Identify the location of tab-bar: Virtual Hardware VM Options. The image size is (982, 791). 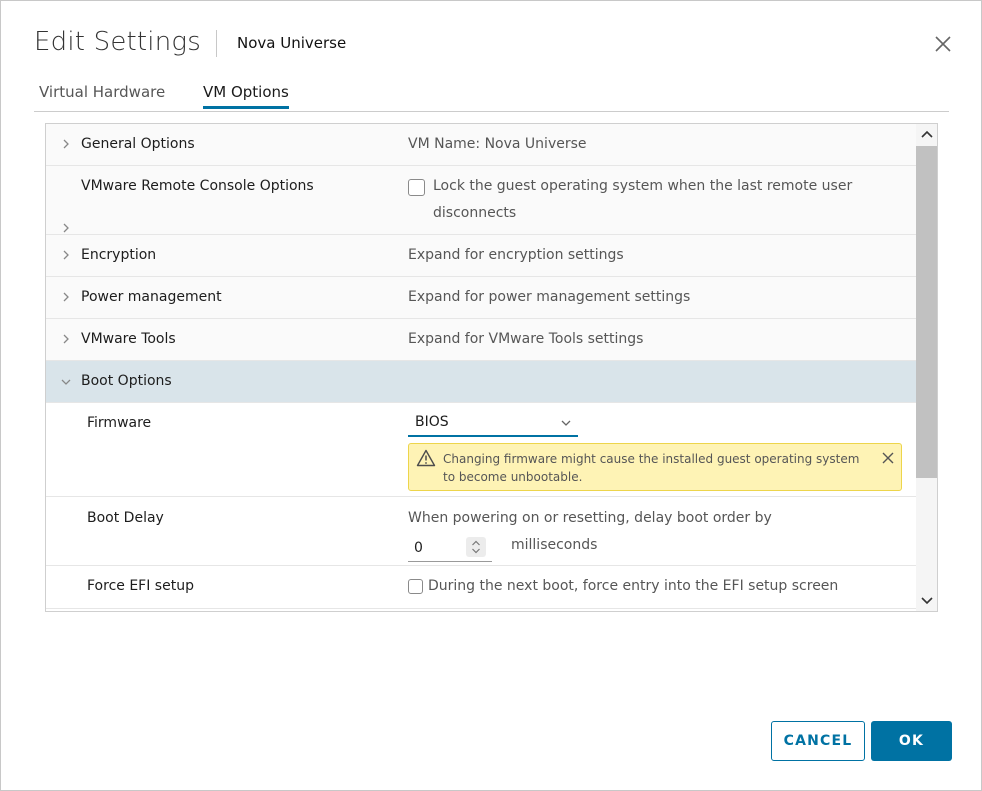
(491, 91).